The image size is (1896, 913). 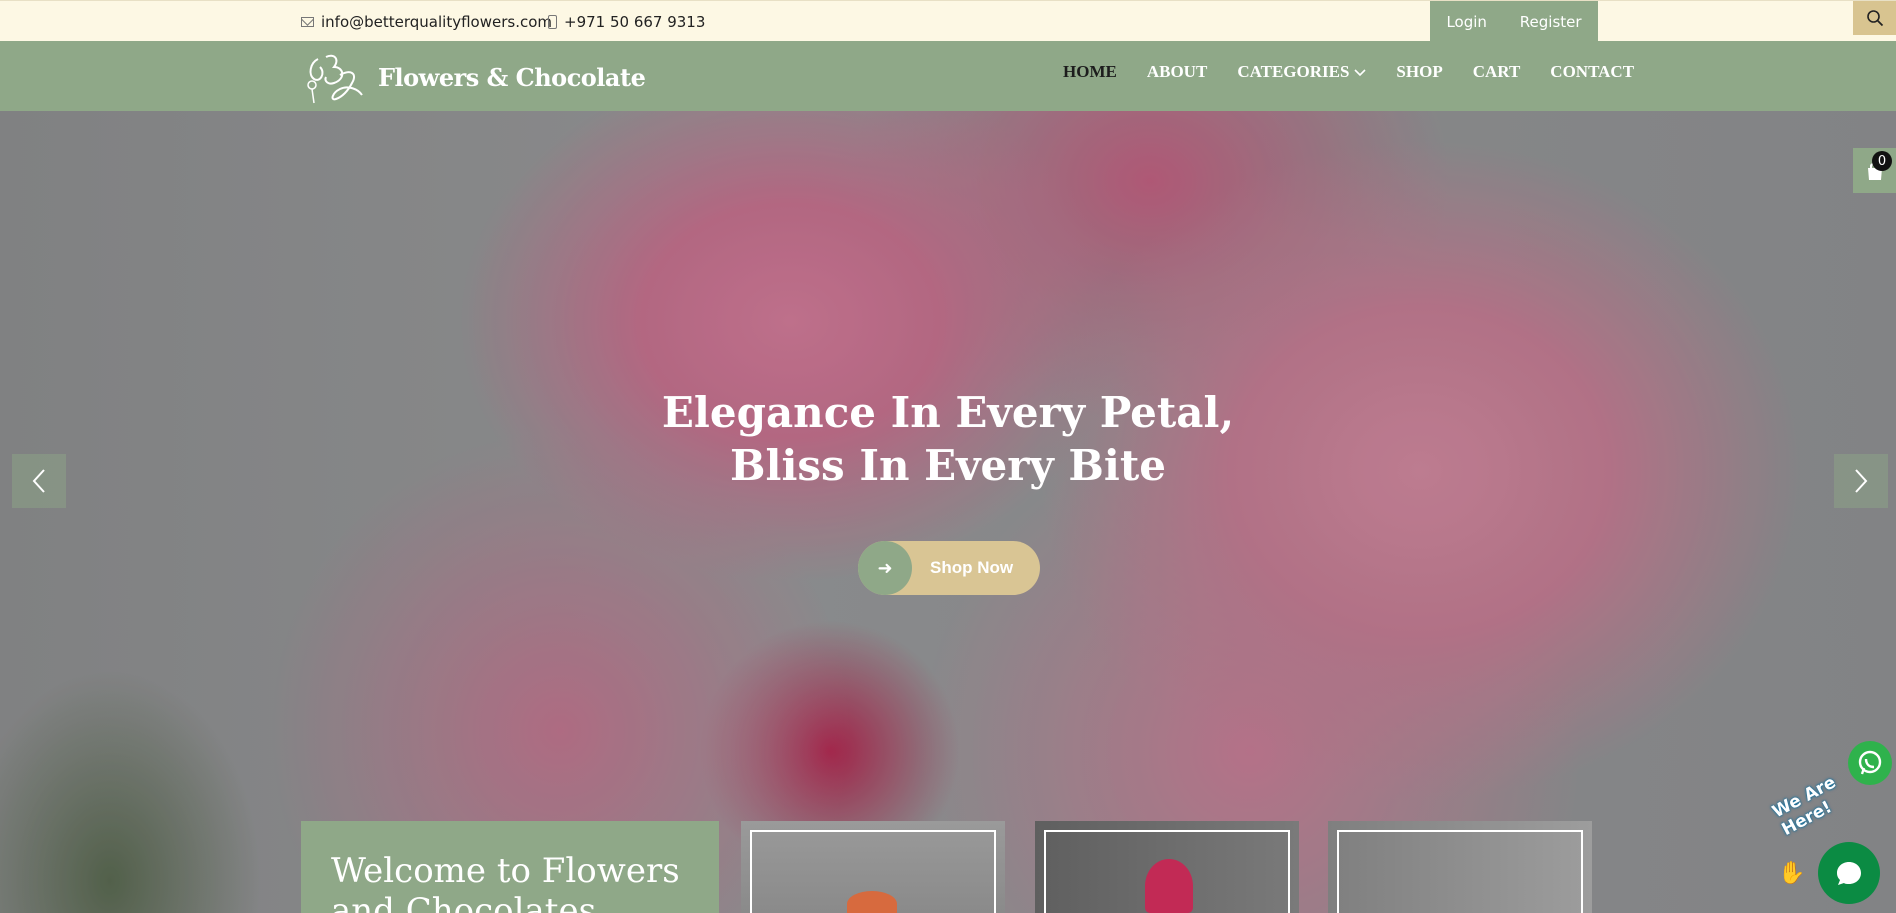 I want to click on carousel-prev-button, so click(x=39, y=481).